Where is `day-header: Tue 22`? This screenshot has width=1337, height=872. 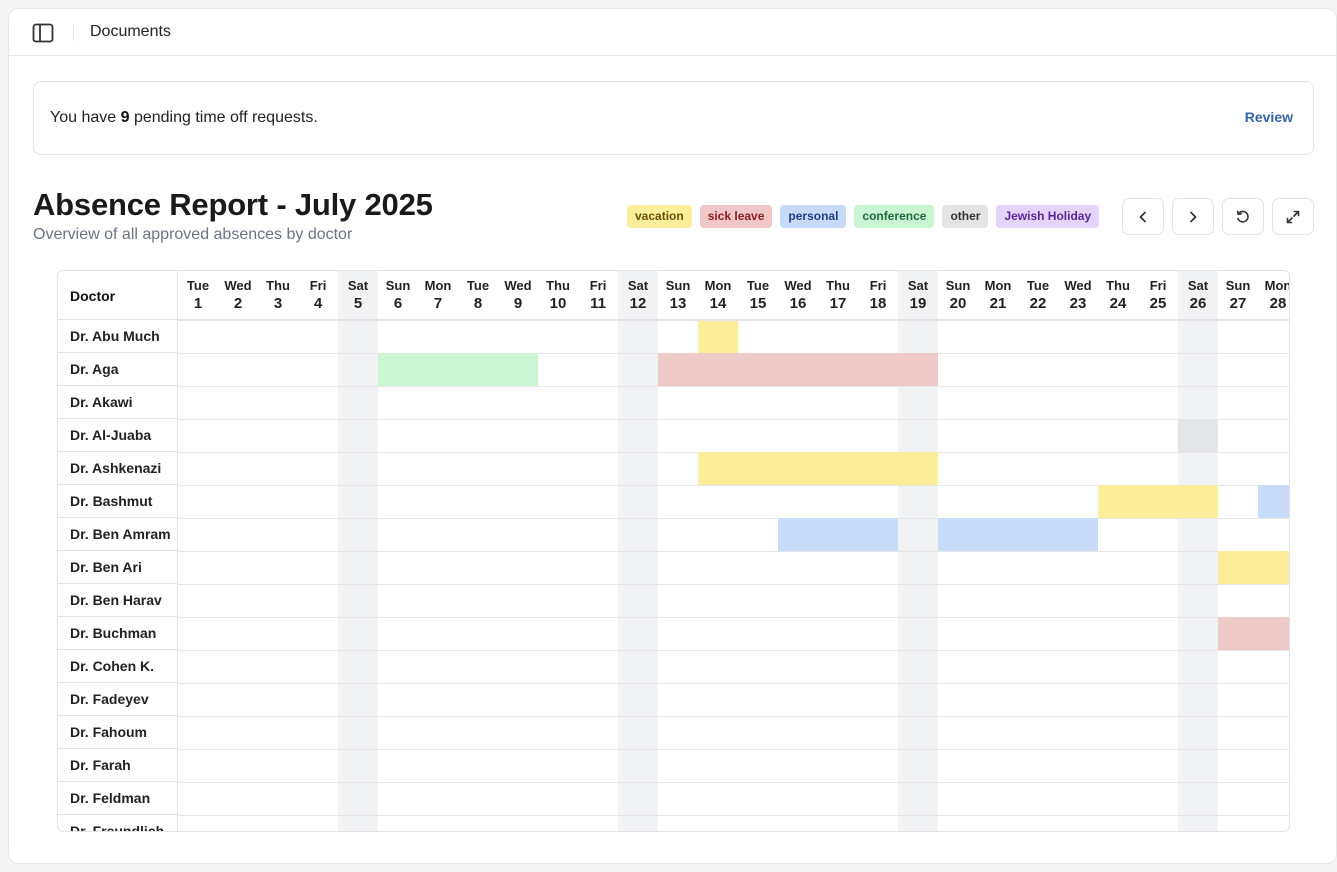 day-header: Tue 22 is located at coordinates (1038, 295).